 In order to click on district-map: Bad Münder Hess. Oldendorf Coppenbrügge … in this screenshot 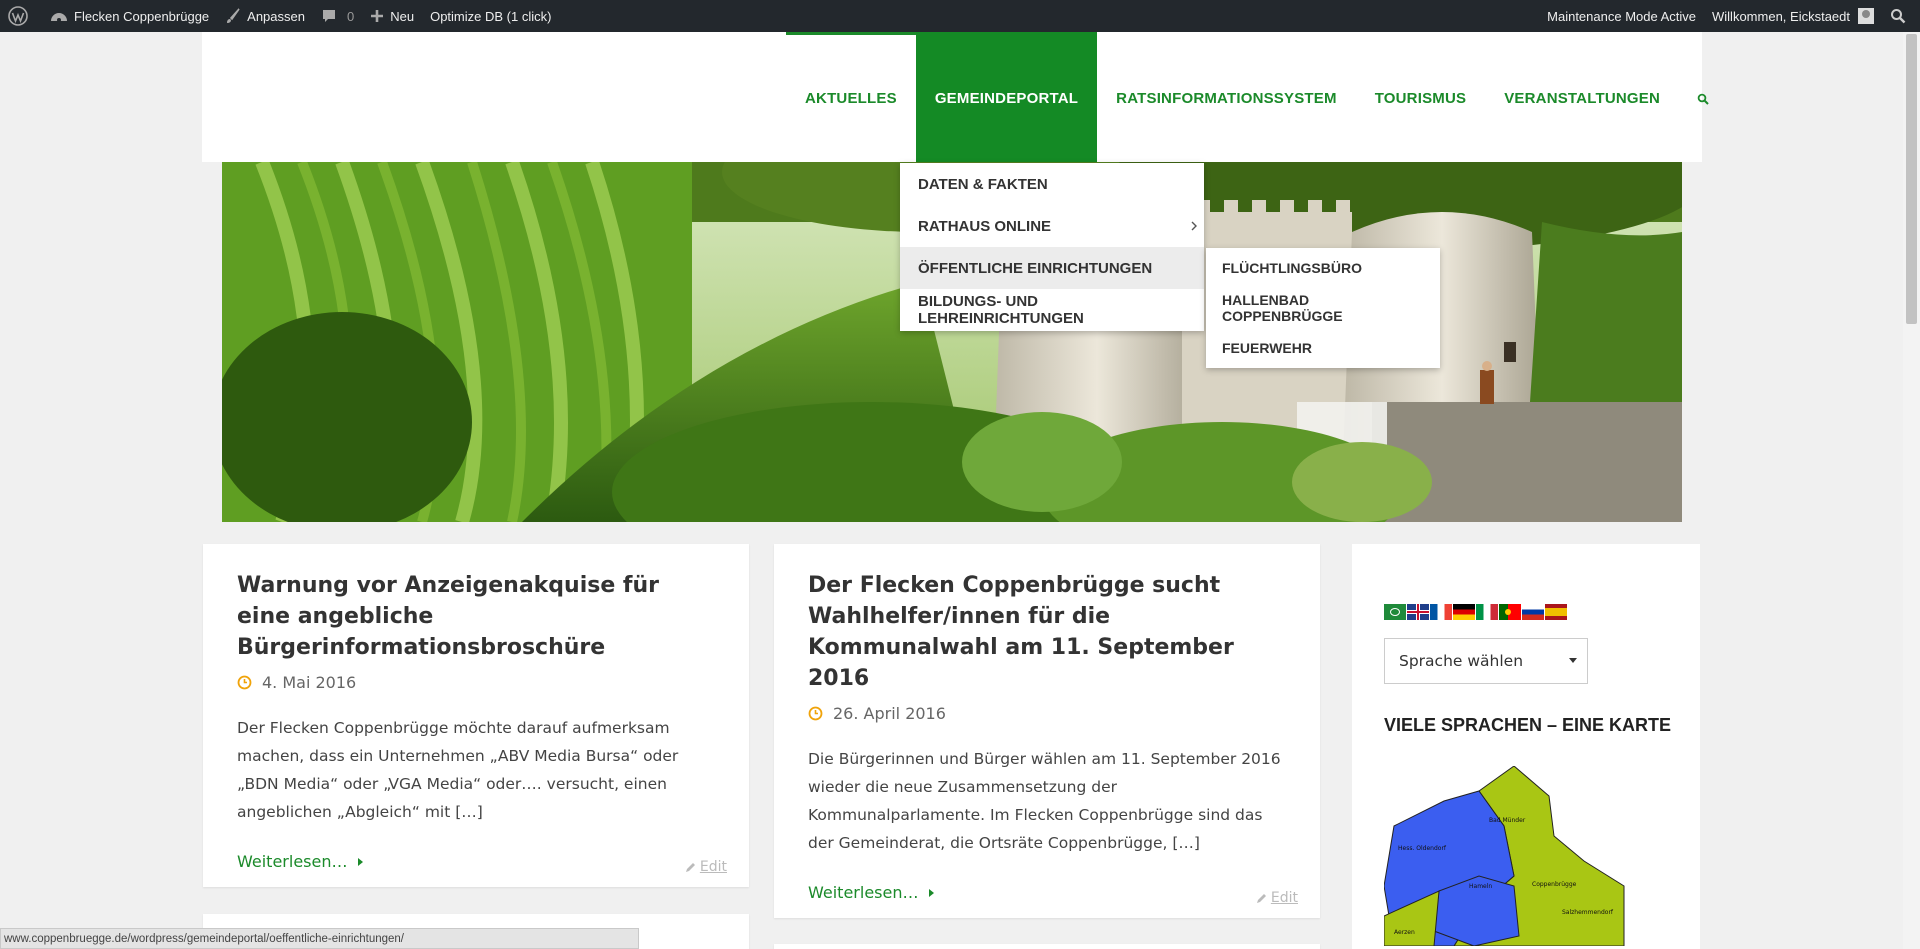, I will do `click(1508, 857)`.